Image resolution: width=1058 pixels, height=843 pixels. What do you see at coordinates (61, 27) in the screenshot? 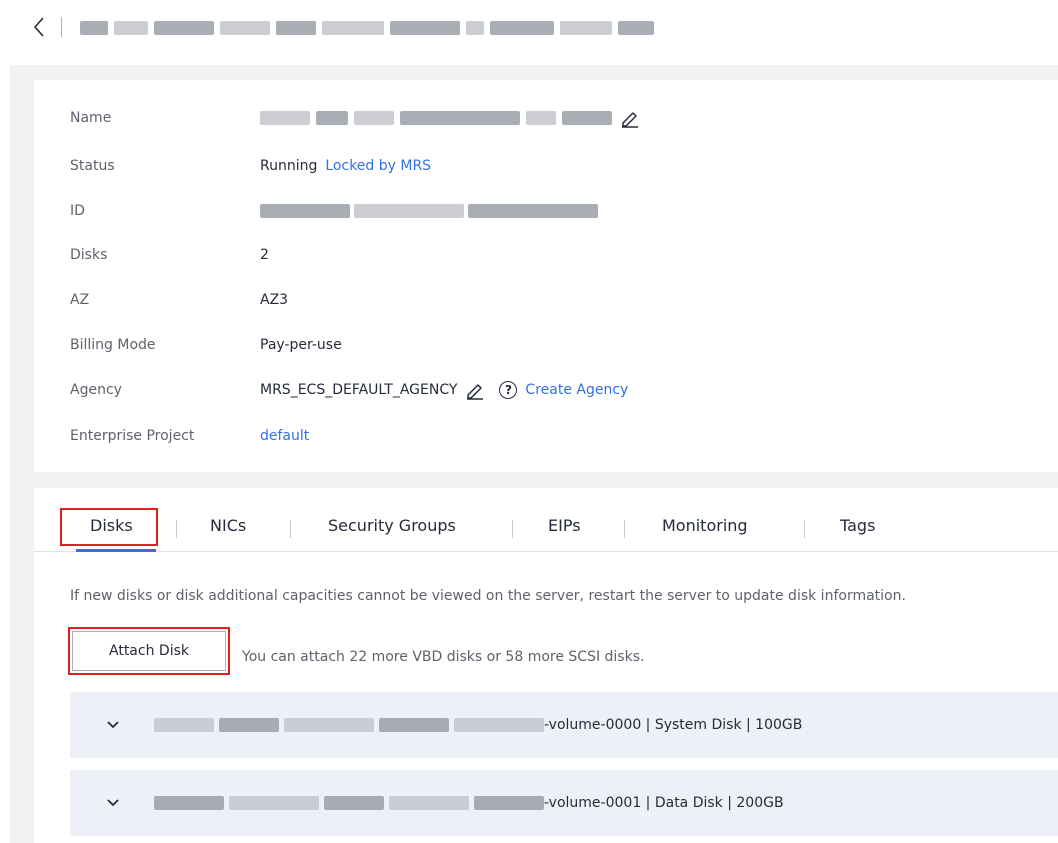
I see `header-divider` at bounding box center [61, 27].